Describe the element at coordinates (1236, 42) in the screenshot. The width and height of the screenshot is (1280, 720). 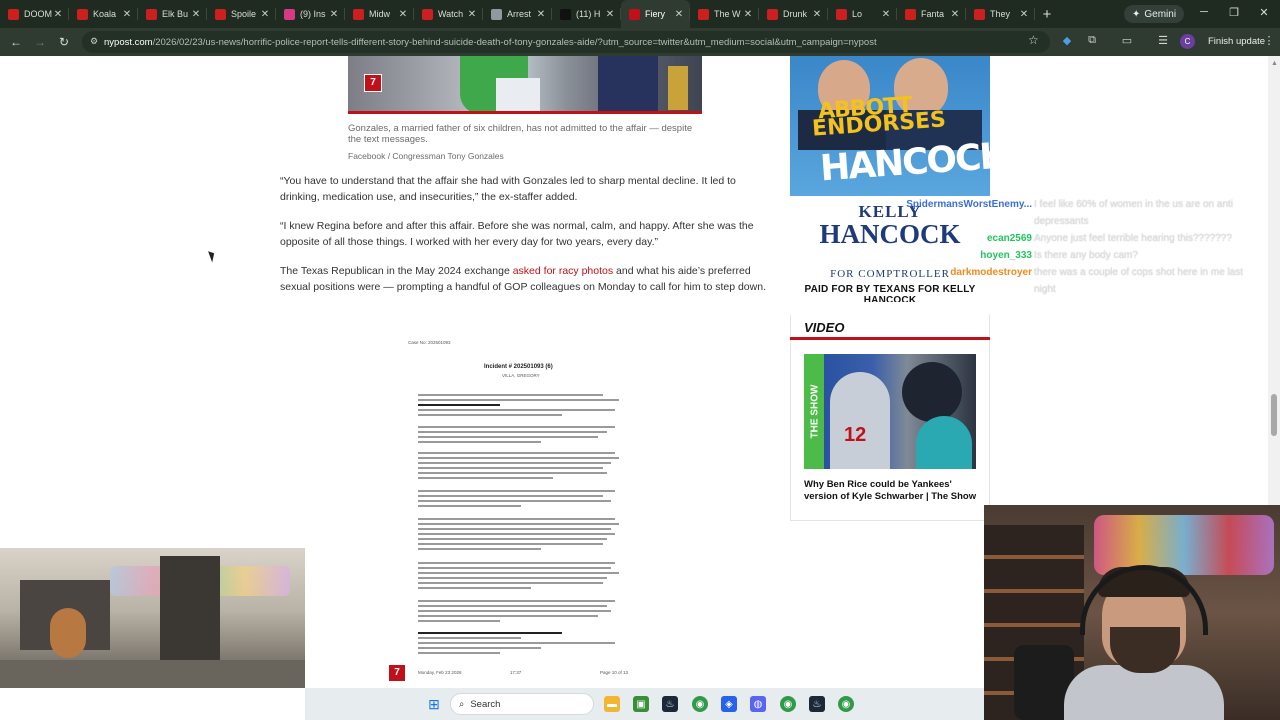
I see `finish-update-button: Finish update` at that location.